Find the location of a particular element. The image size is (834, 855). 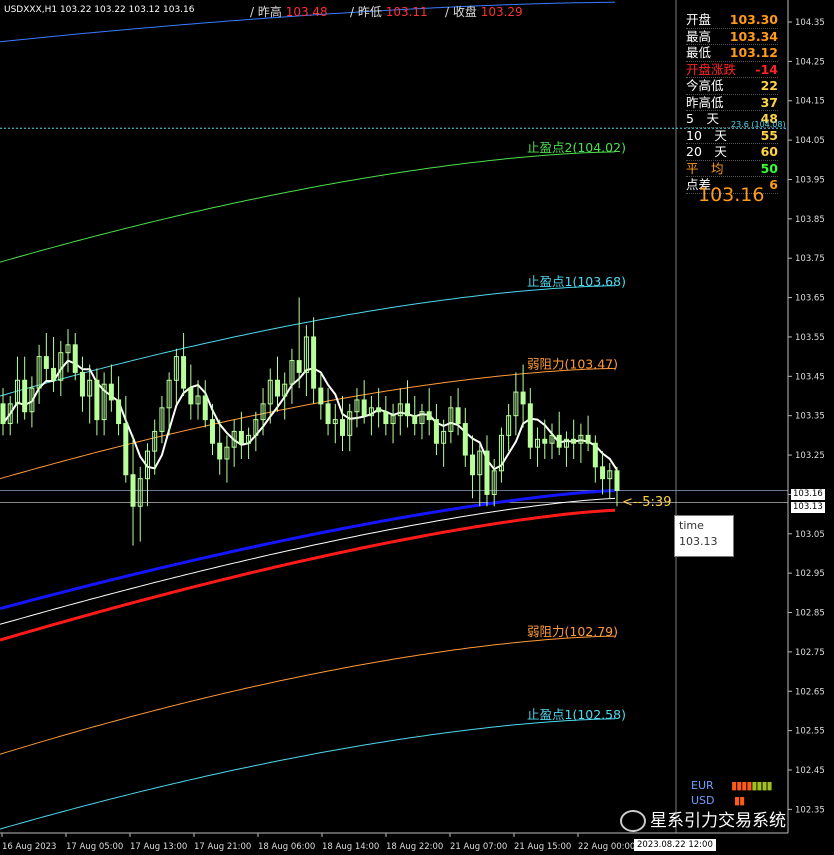

y-tick-label: 104.05 is located at coordinates (810, 141).